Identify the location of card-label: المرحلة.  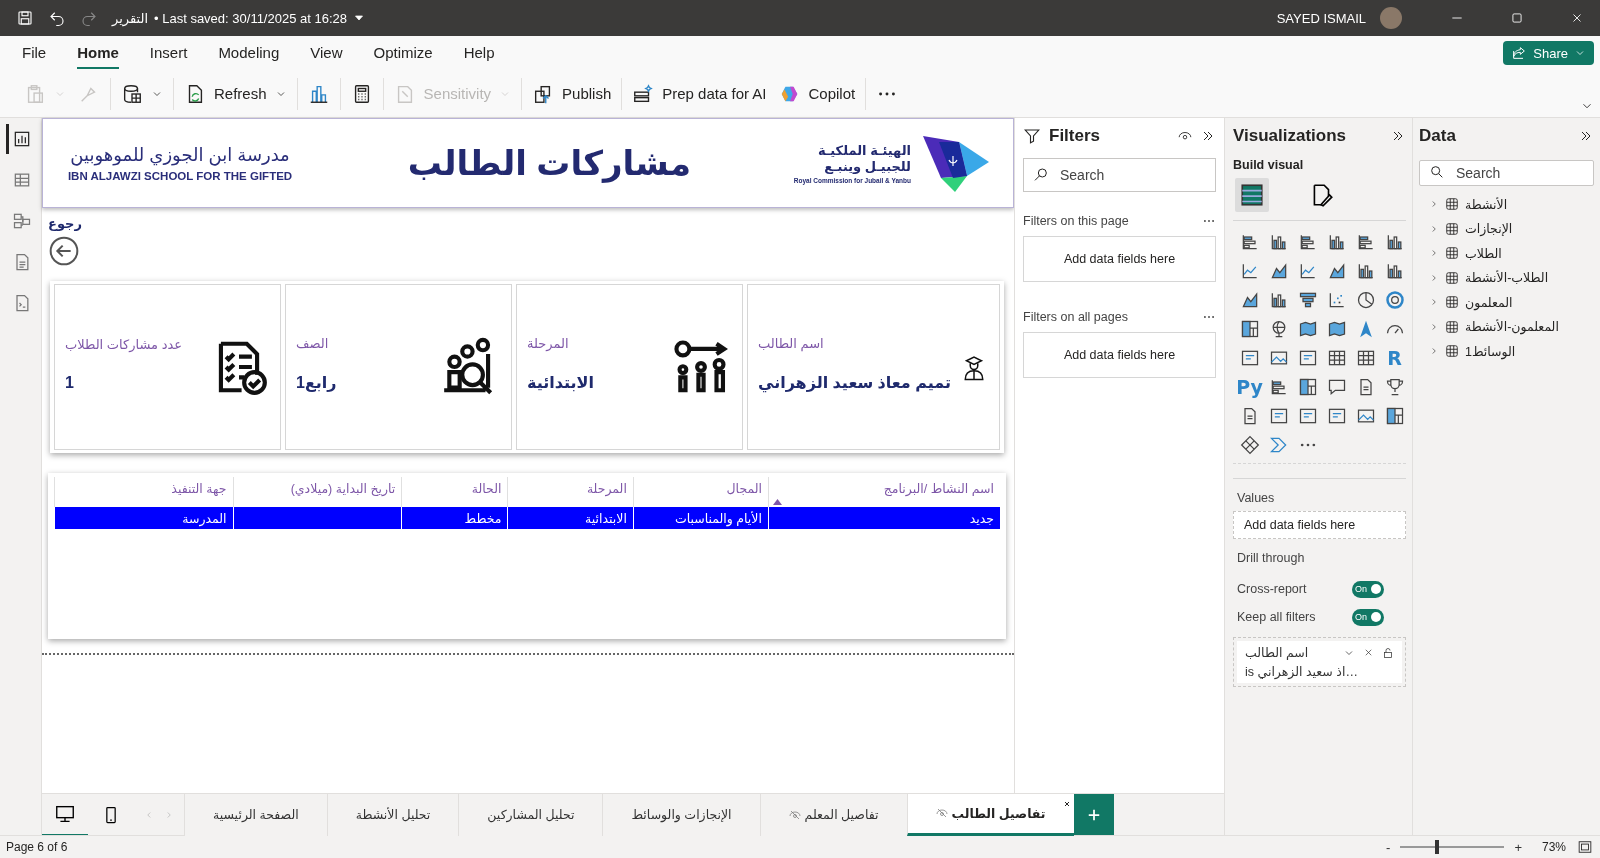
(548, 343).